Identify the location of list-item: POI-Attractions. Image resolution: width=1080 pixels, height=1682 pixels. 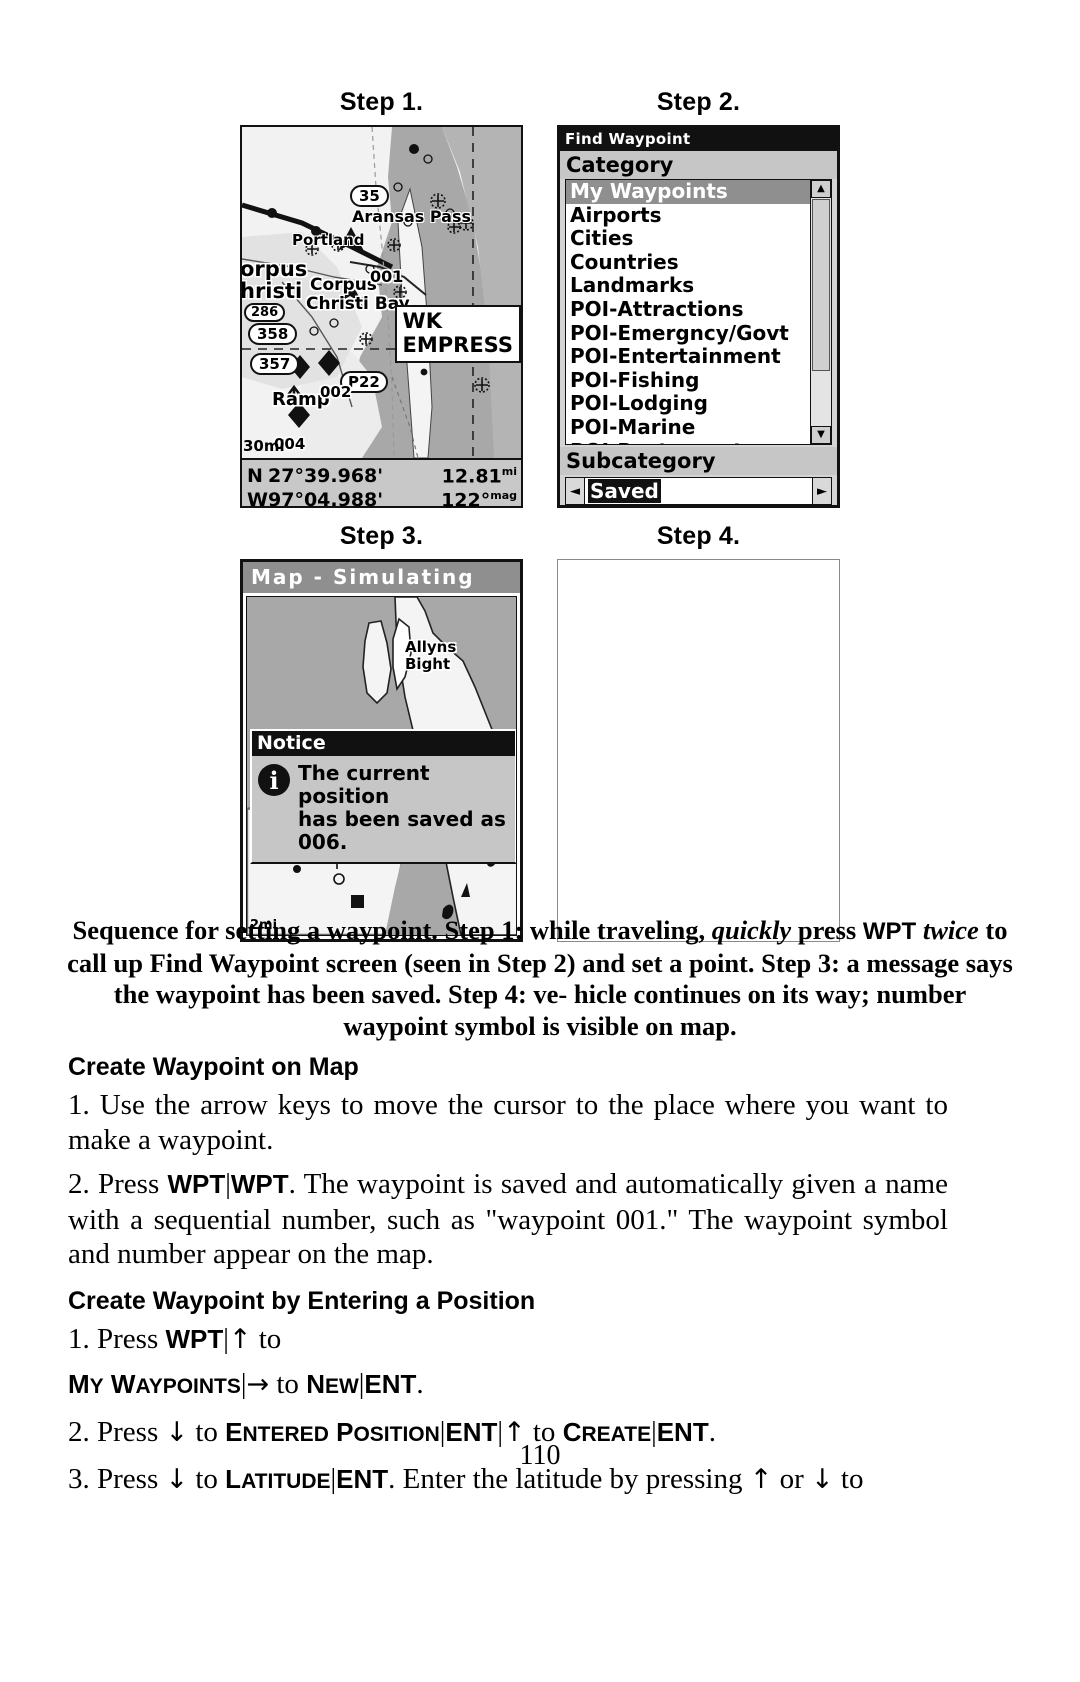
(688, 309).